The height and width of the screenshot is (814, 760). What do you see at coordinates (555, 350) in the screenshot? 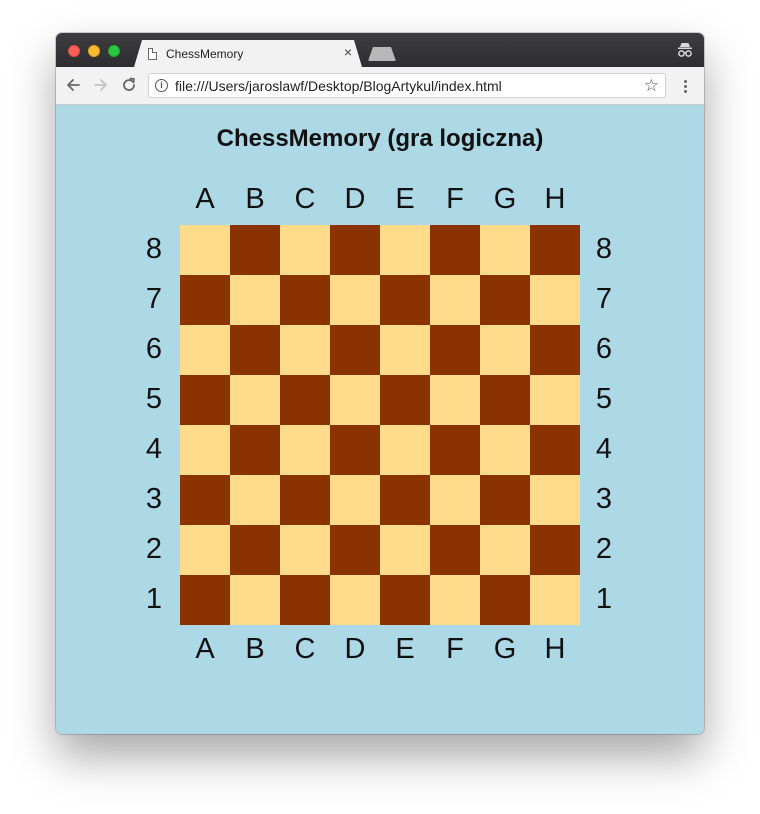
I see `square-h6` at bounding box center [555, 350].